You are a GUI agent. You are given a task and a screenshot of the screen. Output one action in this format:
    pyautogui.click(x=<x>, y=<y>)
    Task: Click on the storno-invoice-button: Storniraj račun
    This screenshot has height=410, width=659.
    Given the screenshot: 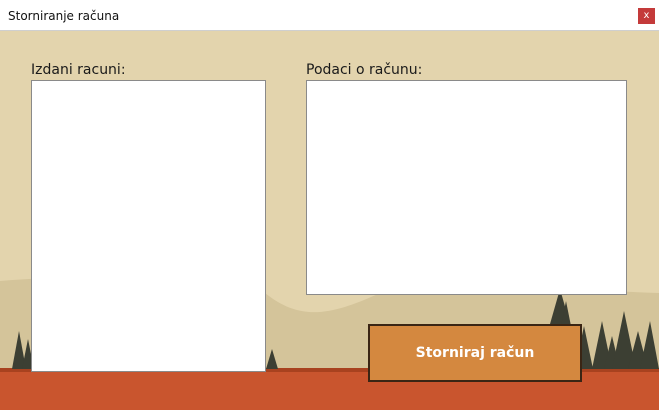 What is the action you would take?
    pyautogui.click(x=475, y=353)
    